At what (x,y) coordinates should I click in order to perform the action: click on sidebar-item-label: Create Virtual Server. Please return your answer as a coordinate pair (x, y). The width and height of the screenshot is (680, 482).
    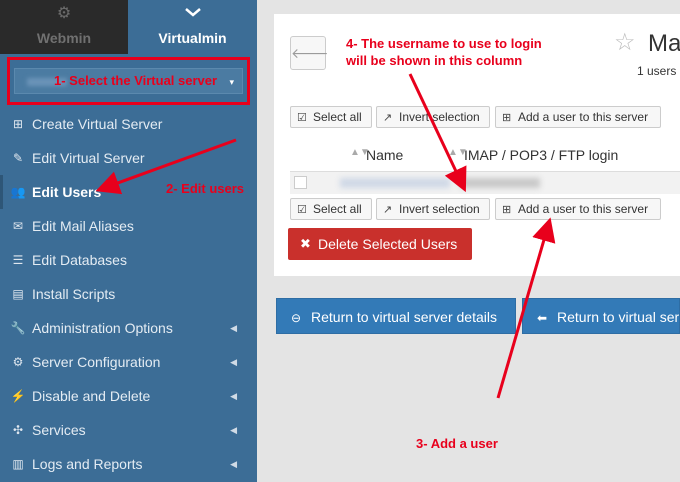
    Looking at the image, I should click on (97, 124).